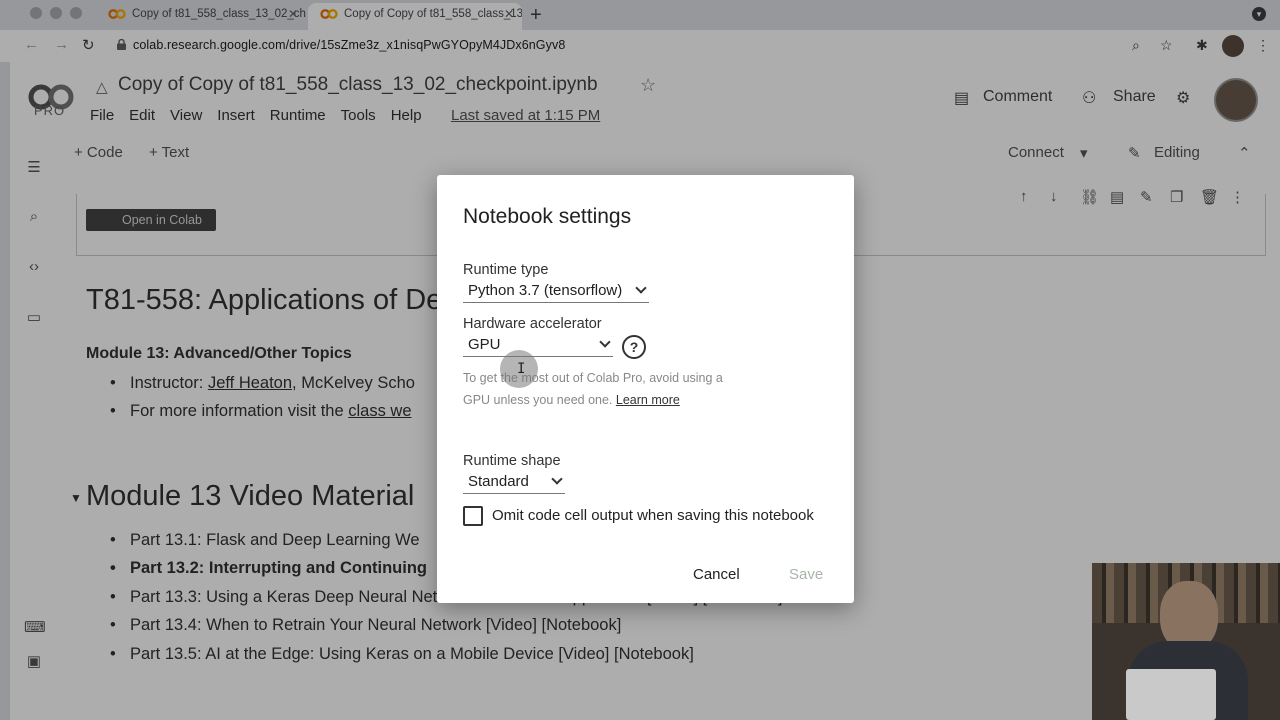 The width and height of the screenshot is (1280, 720). Describe the element at coordinates (716, 574) in the screenshot. I see `cancel-button: Cancel` at that location.